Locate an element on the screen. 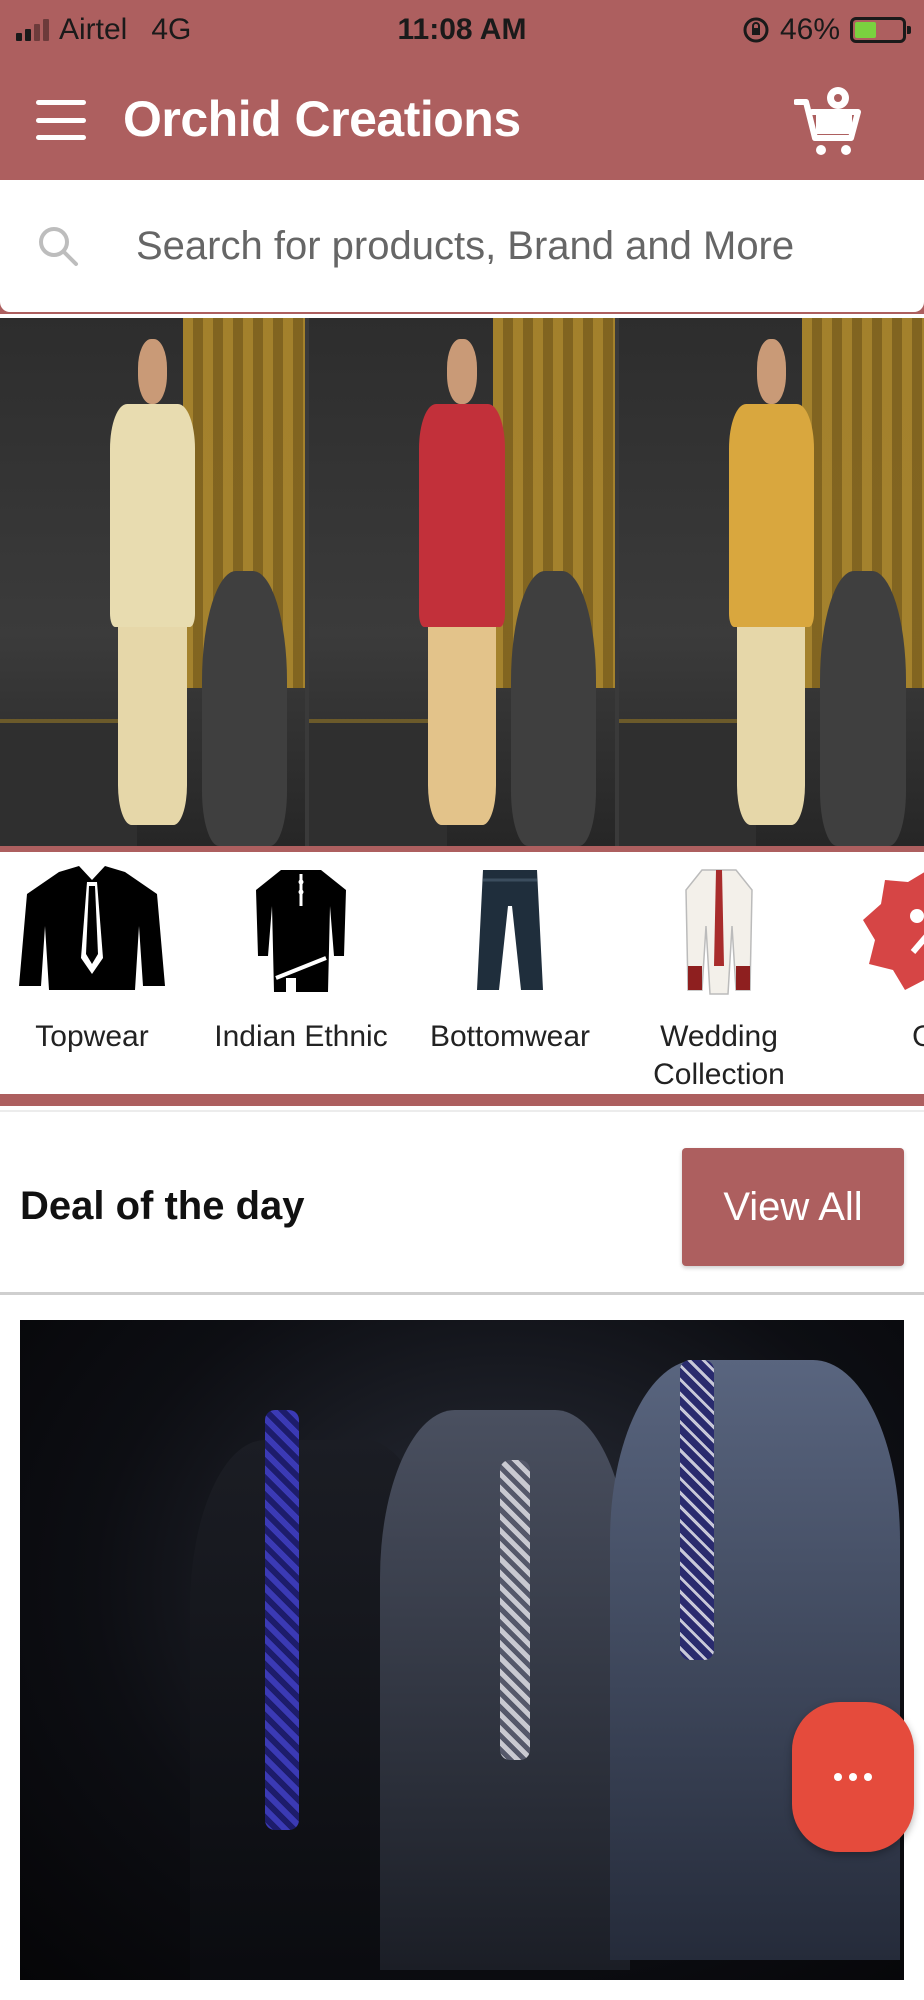  category-label-line2: Collection is located at coordinates (719, 1074).